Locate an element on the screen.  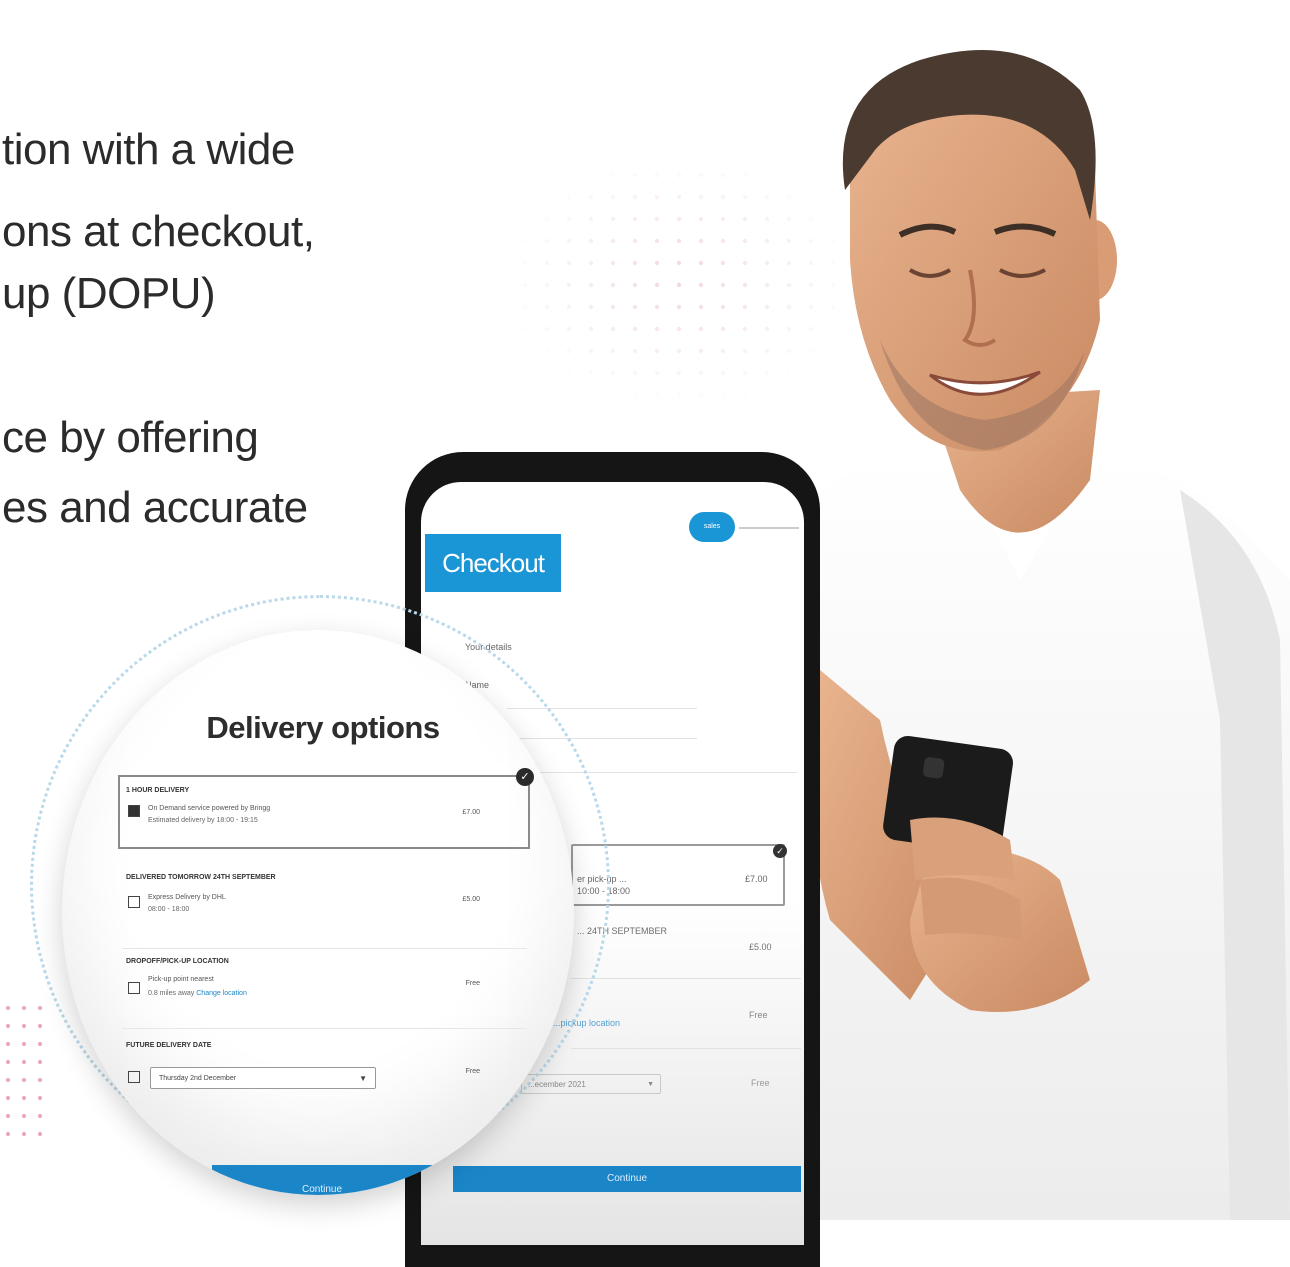
option-title: FUTURE DELIVERY DATE is located at coordinates (169, 1045).